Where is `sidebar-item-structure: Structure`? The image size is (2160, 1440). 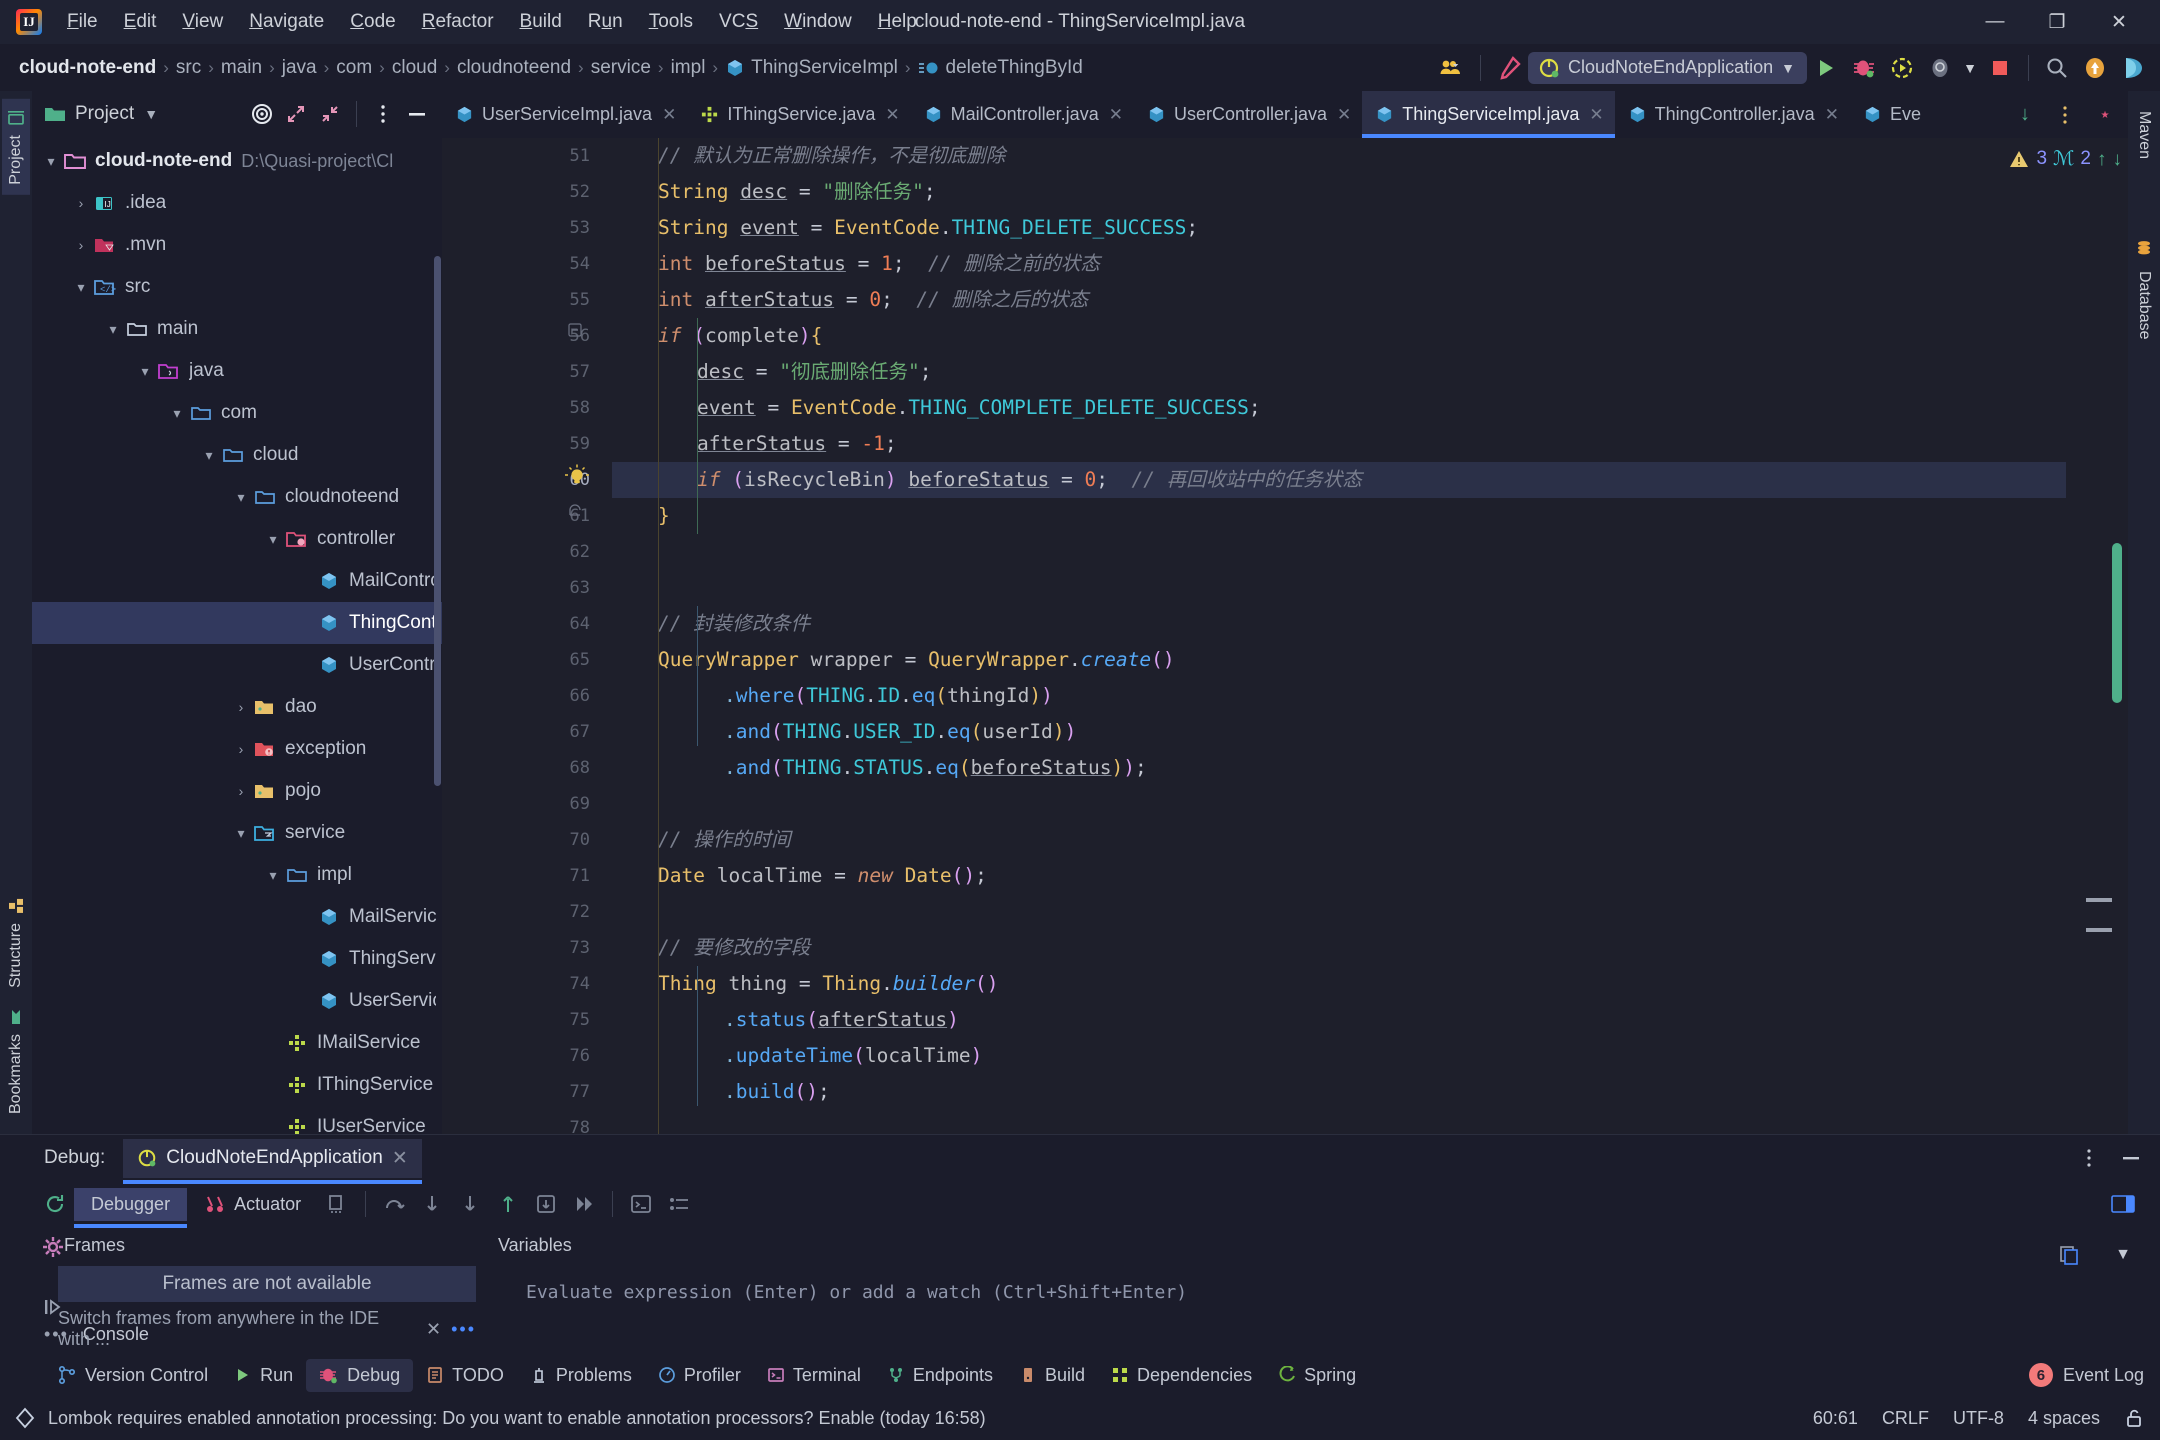 sidebar-item-structure: Structure is located at coordinates (16, 942).